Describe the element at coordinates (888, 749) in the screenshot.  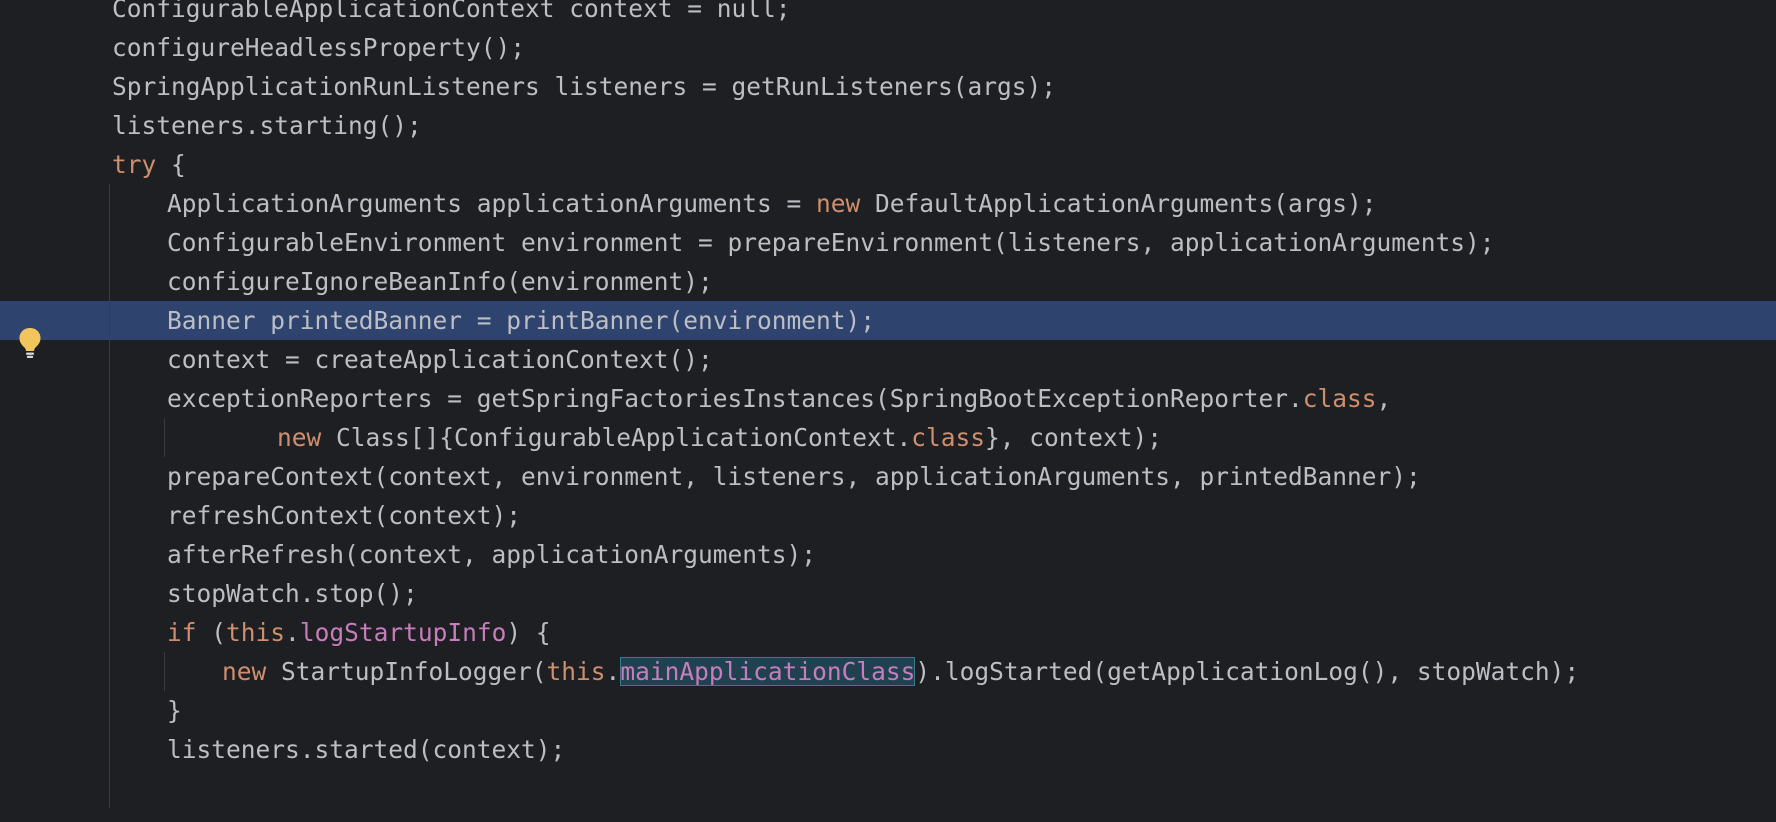
I see `code-line: listeners.started(context);` at that location.